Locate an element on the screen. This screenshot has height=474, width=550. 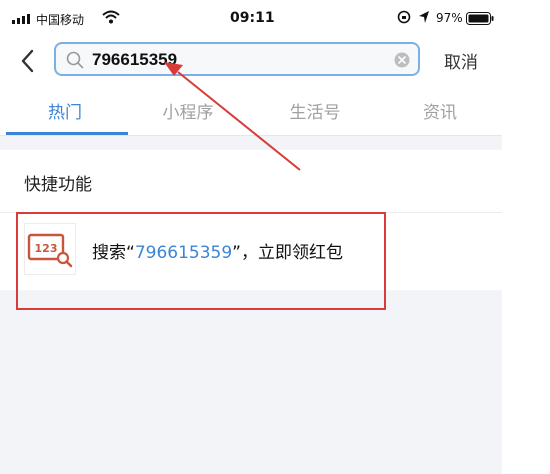
chevron-left-icon is located at coordinates (27, 61).